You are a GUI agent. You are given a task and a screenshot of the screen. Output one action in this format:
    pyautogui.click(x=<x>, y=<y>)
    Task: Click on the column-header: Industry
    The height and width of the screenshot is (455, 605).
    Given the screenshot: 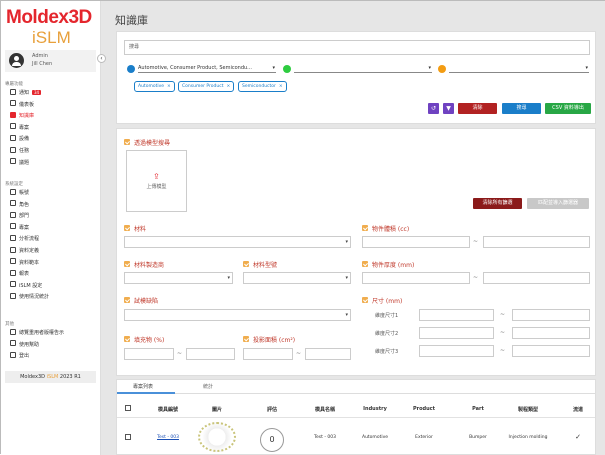 What is the action you would take?
    pyautogui.click(x=375, y=409)
    